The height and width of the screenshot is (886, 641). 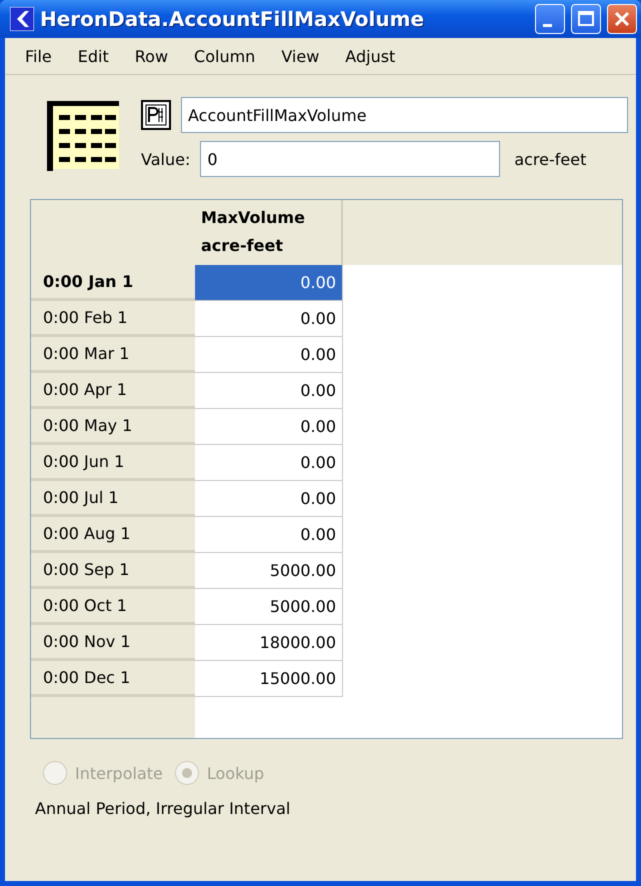 I want to click on radio-label: Lookup, so click(x=235, y=773).